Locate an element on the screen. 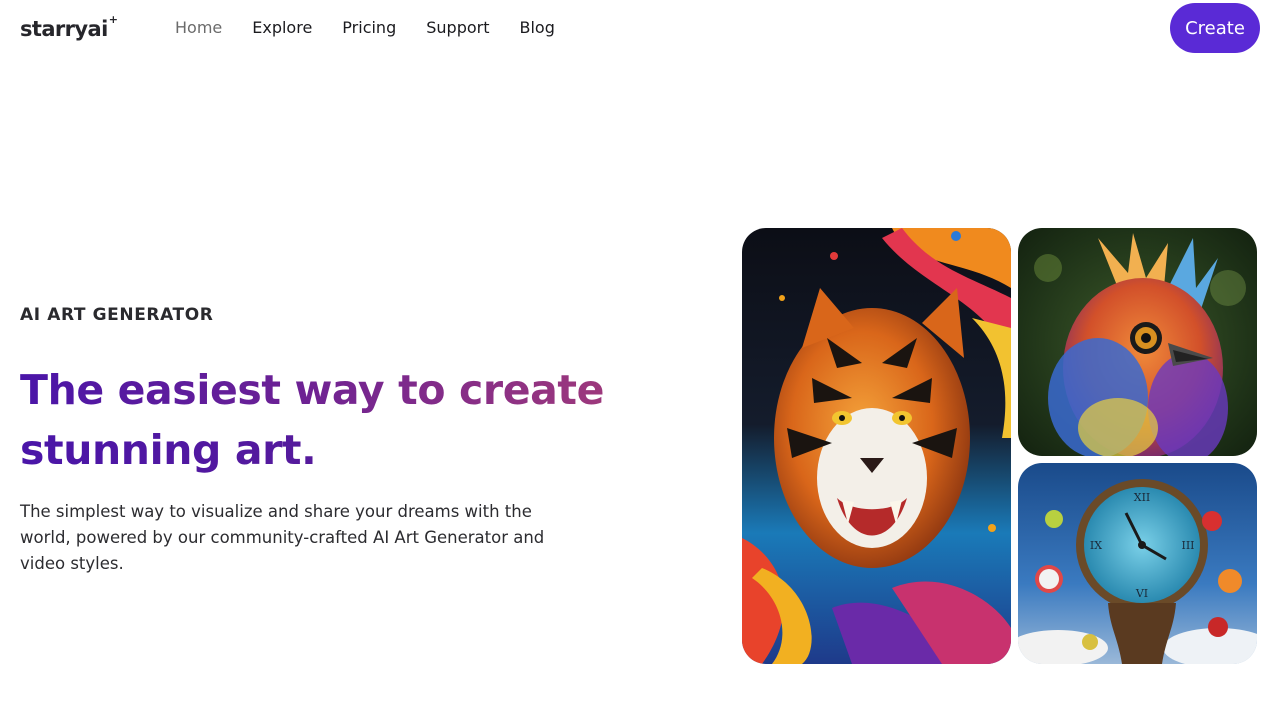  nav-blog-link: Blog is located at coordinates (536, 28).